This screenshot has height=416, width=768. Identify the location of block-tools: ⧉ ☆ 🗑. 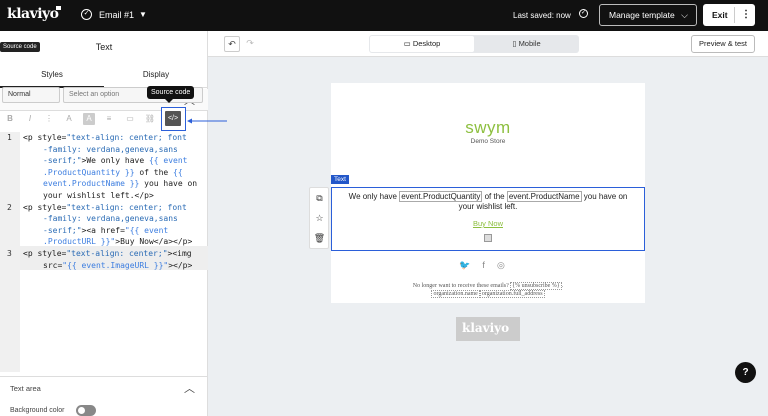
(319, 218).